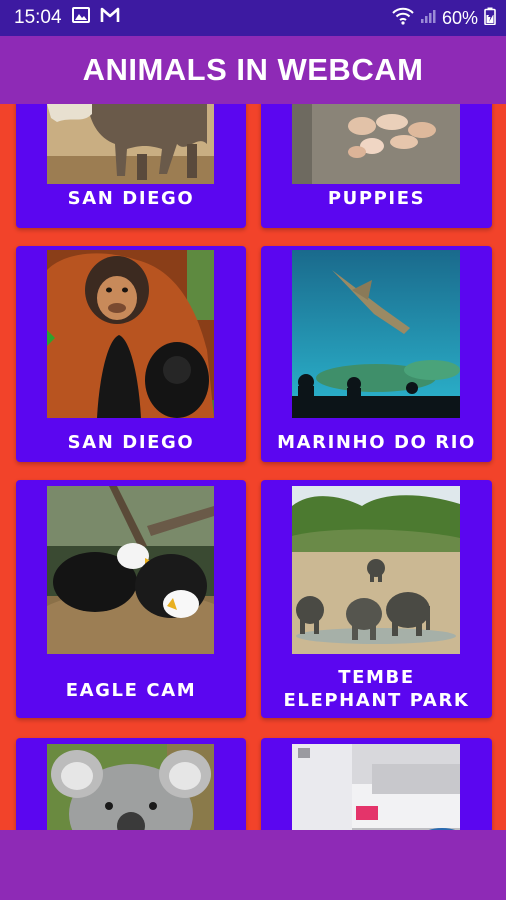  I want to click on eagles-thumbnail, so click(130, 570).